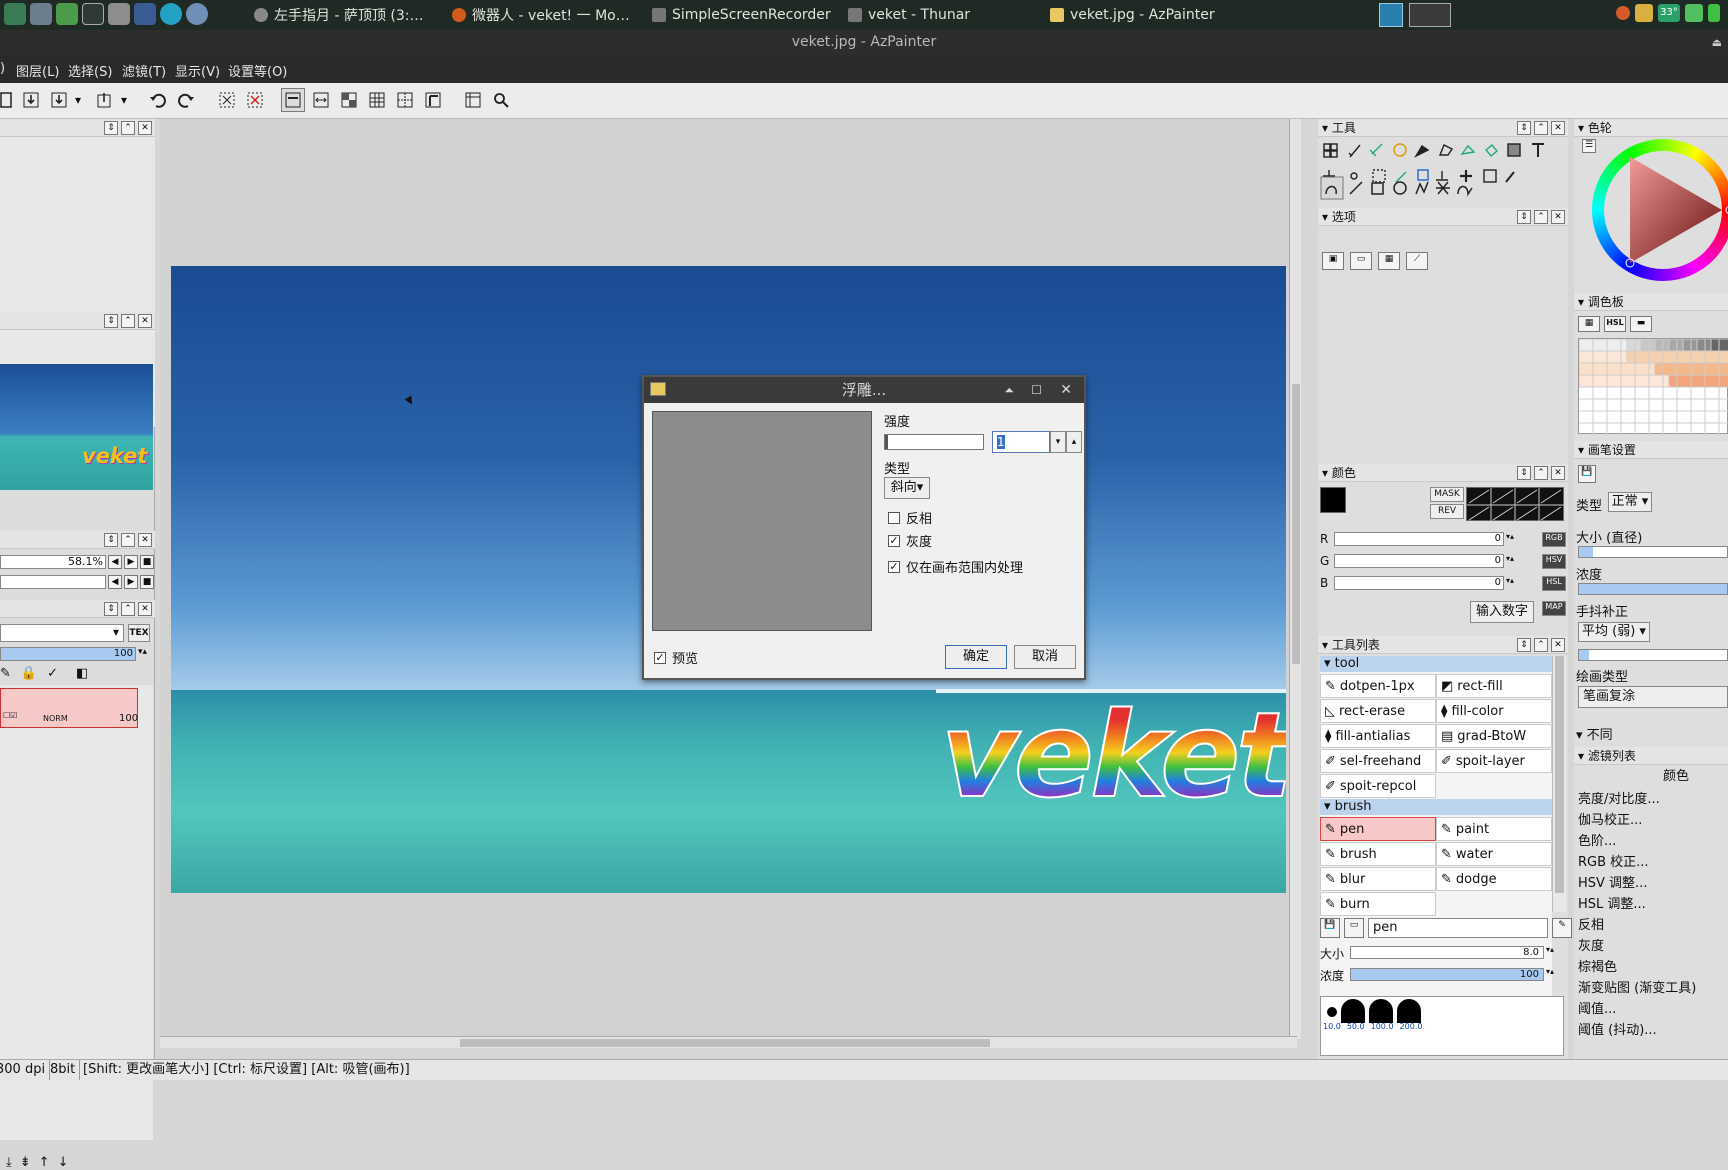 The image size is (1728, 1170). Describe the element at coordinates (1494, 879) in the screenshot. I see `list-item: ✎ dodge` at that location.